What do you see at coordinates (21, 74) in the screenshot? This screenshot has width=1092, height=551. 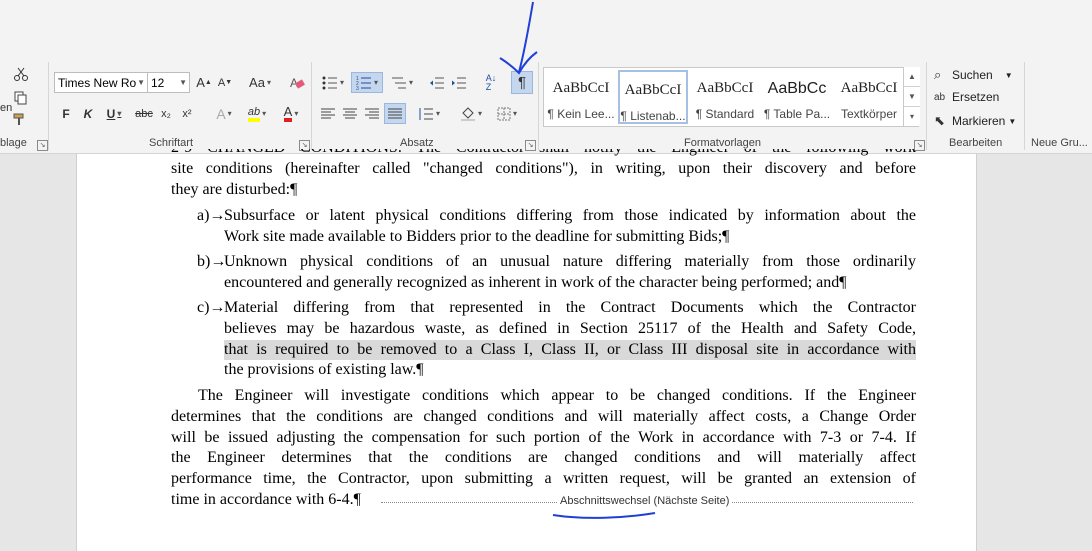 I see `cut-icon` at bounding box center [21, 74].